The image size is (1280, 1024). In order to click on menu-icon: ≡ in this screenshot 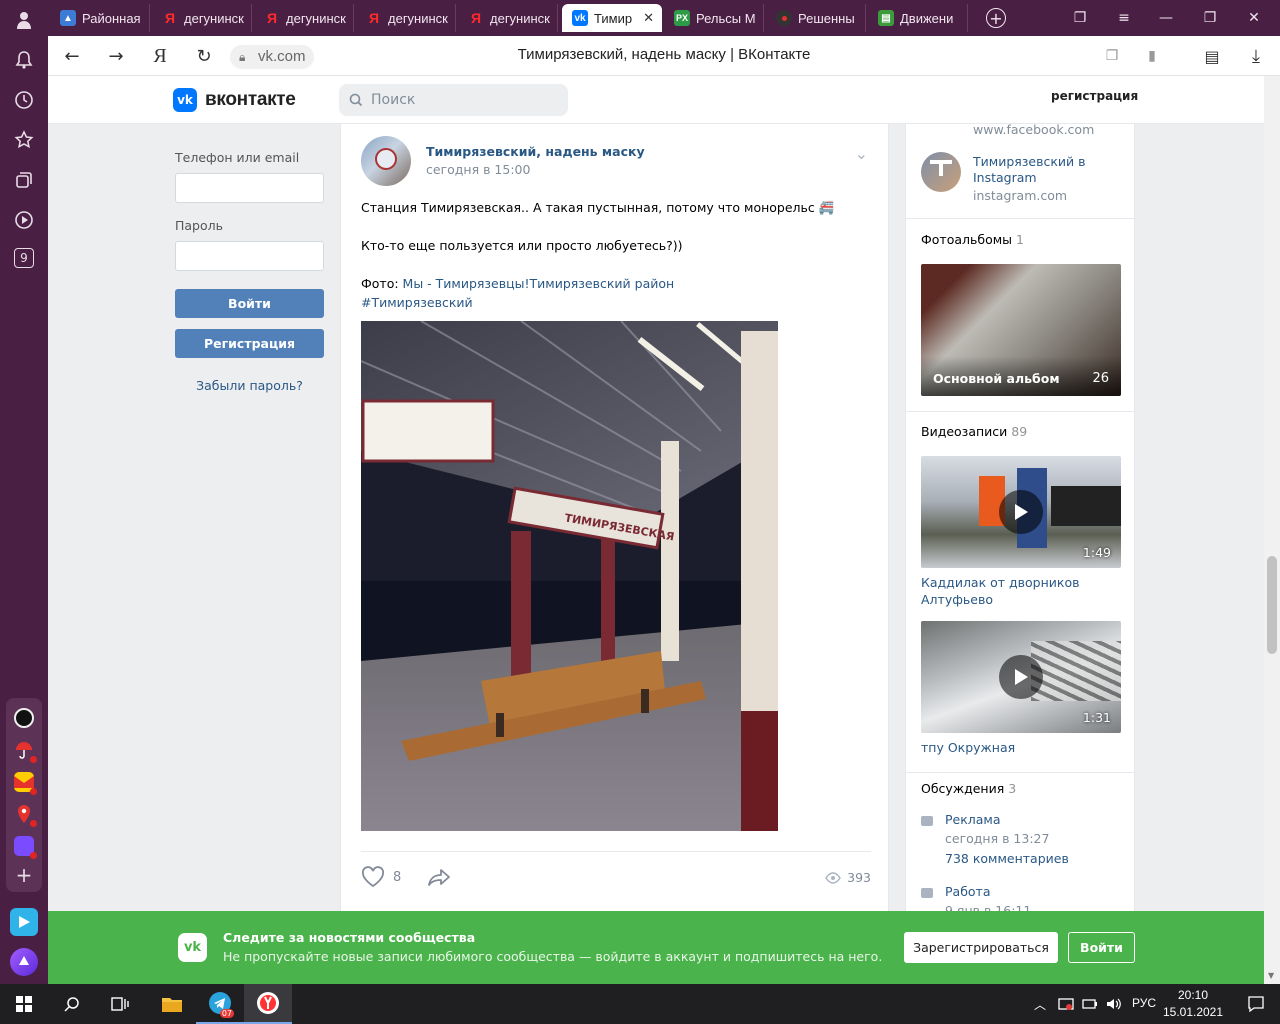, I will do `click(1124, 18)`.